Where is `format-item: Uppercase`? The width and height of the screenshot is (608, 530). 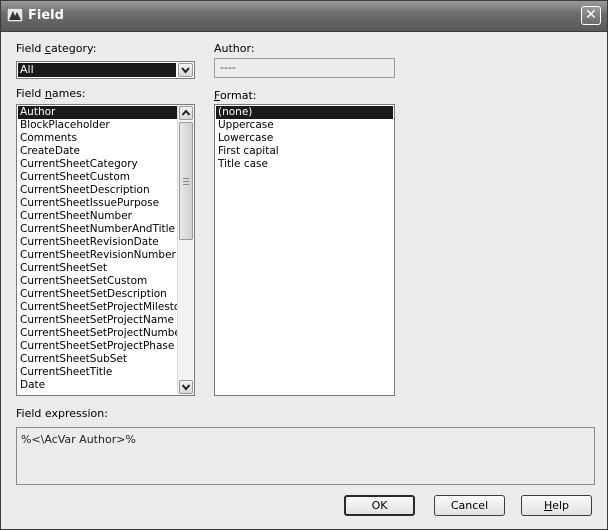
format-item: Uppercase is located at coordinates (304, 125).